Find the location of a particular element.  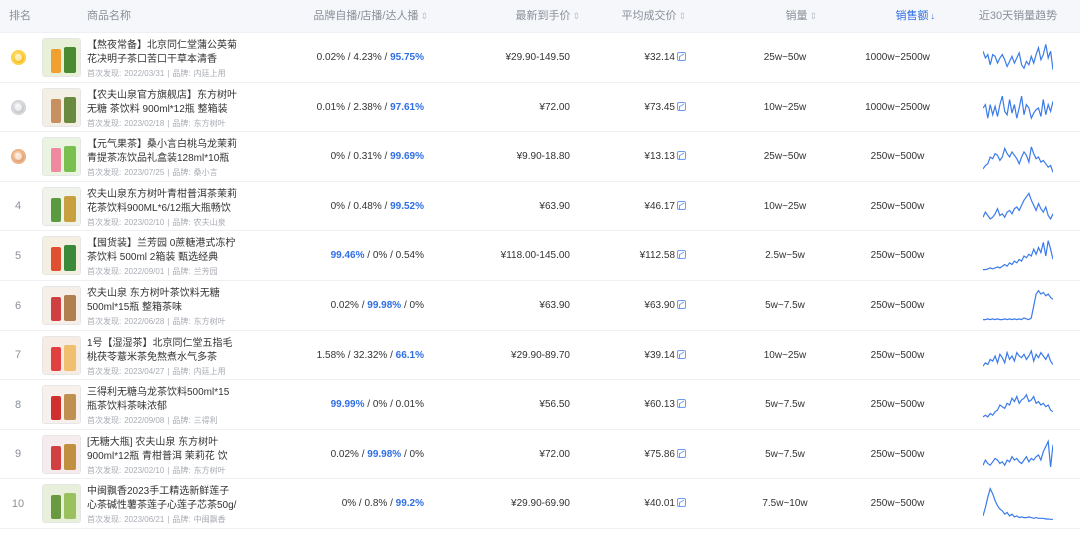

sales-range: 25w~50w is located at coordinates (785, 57).